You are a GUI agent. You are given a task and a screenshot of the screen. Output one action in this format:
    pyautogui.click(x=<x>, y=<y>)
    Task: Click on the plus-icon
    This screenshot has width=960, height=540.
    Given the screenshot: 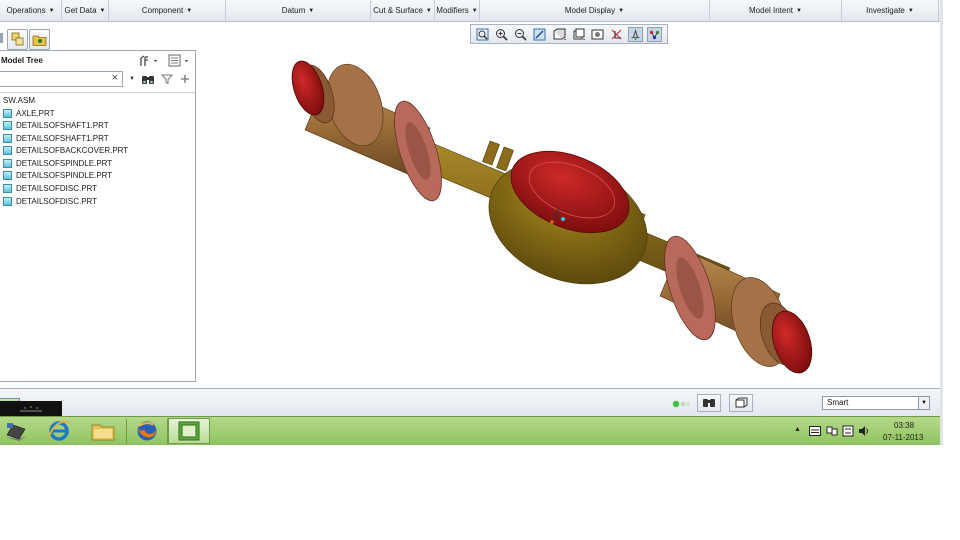 What is the action you would take?
    pyautogui.click(x=185, y=79)
    